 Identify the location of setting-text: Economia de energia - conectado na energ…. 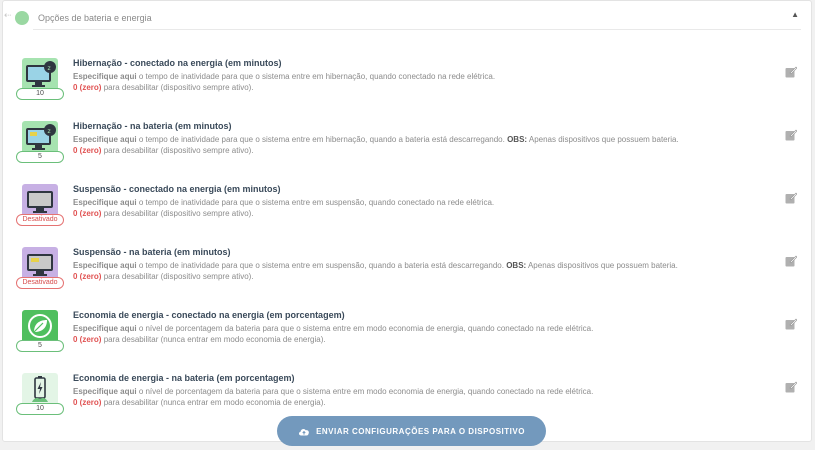
(415, 327).